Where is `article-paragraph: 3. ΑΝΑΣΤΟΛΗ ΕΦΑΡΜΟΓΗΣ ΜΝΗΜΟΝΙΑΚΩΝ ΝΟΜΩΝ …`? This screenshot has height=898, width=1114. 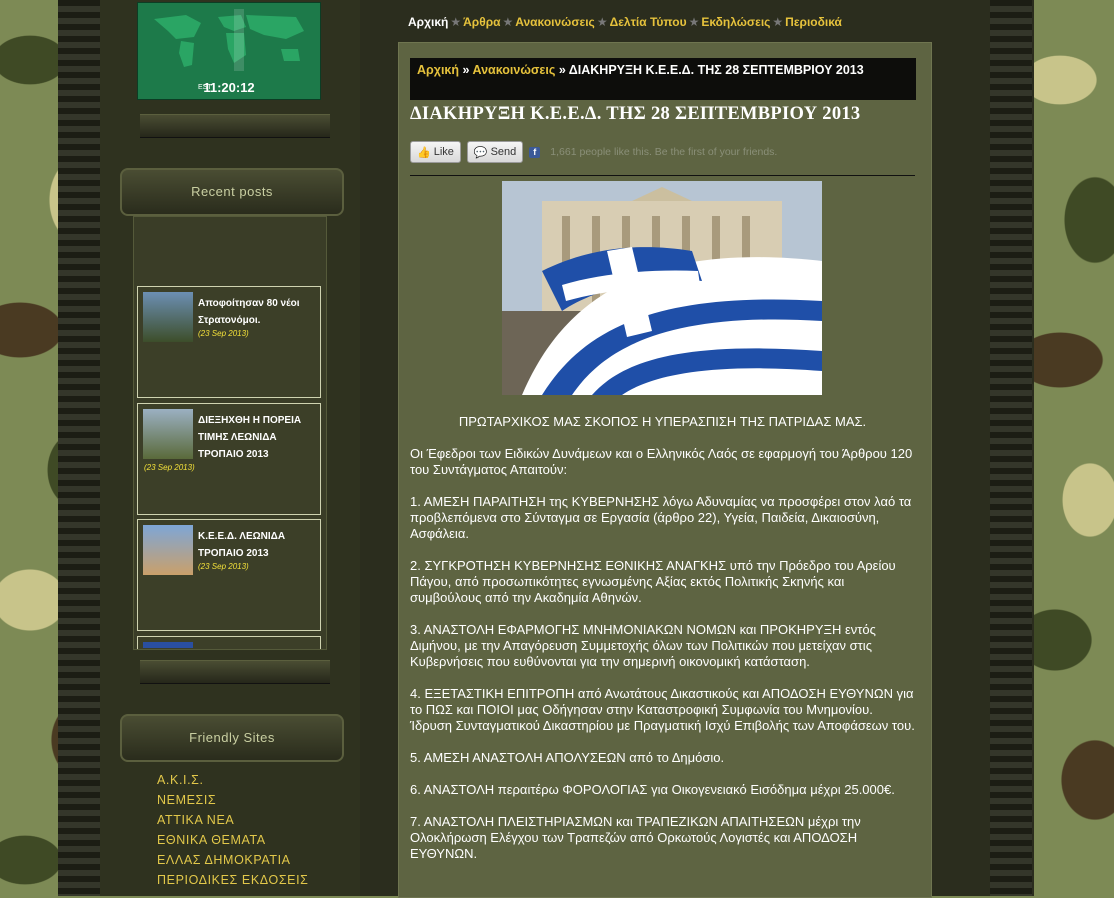 article-paragraph: 3. ΑΝΑΣΤΟΛΗ ΕΦΑΡΜΟΓΗΣ ΜΝΗΜΟΝΙΑΚΩΝ ΝΟΜΩΝ … is located at coordinates (643, 645).